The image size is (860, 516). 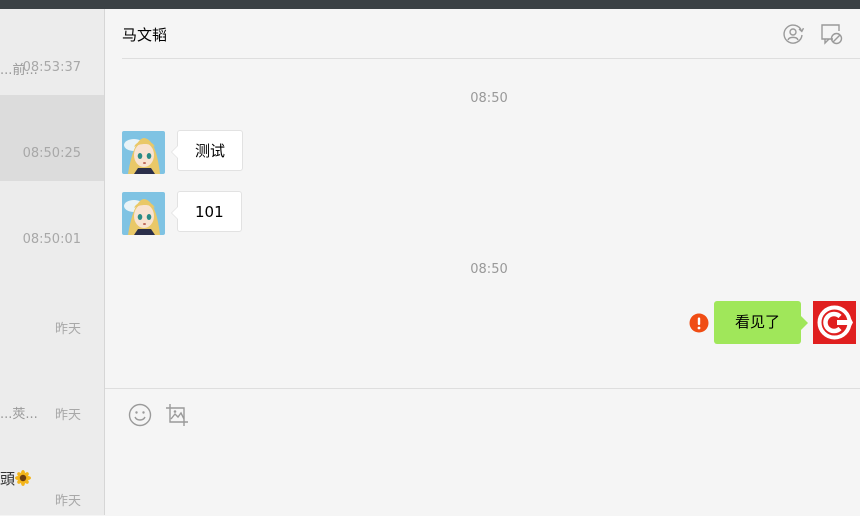 I want to click on session-item: ...前... 08:53:37, so click(x=52, y=52).